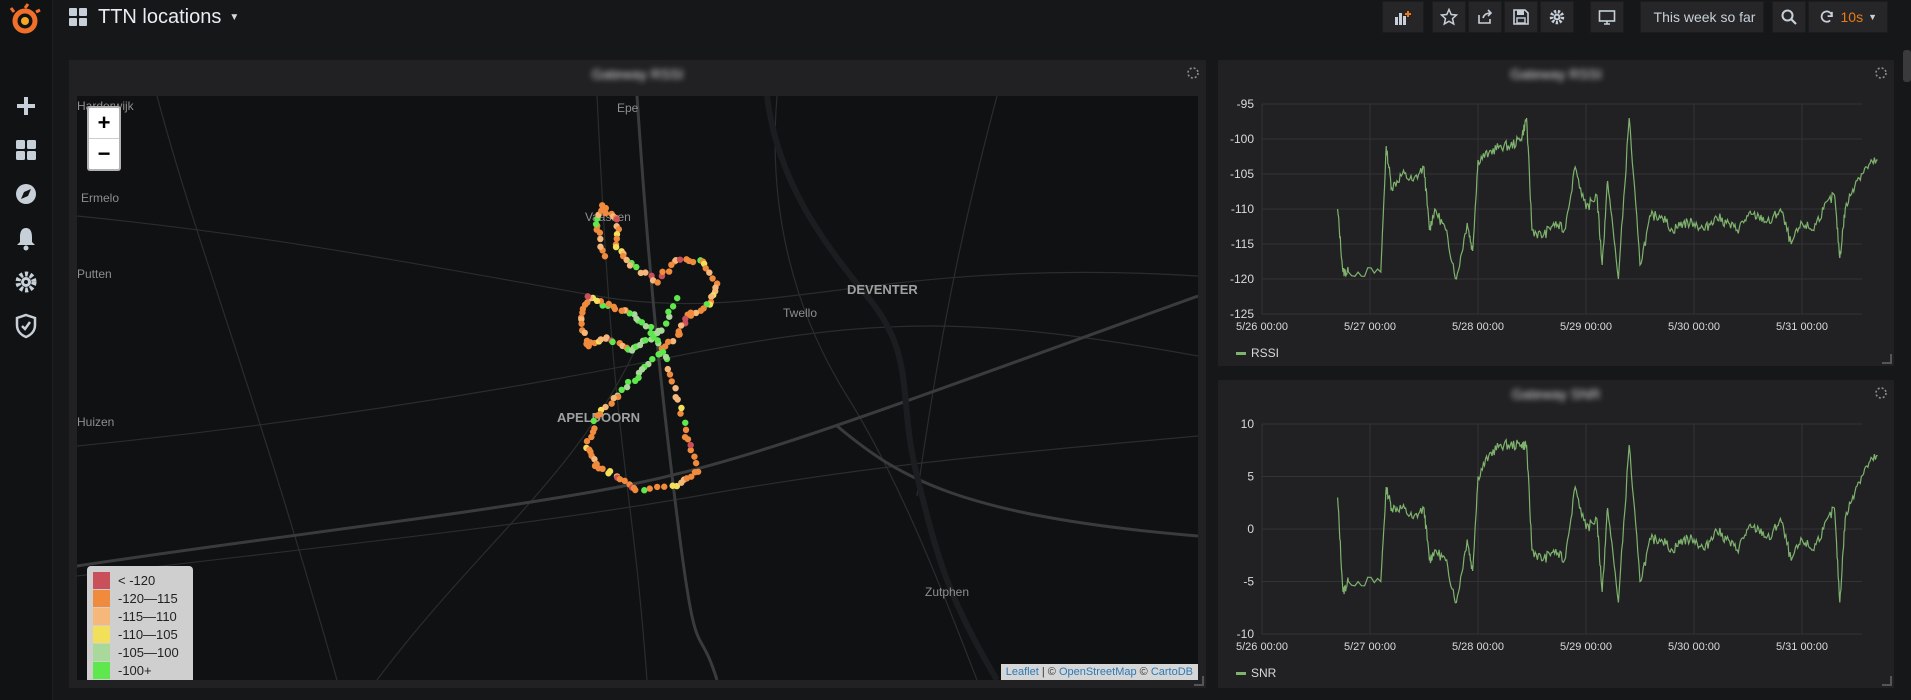 This screenshot has width=1911, height=700. I want to click on map-panel-title: Gateway RSSI, so click(637, 74).